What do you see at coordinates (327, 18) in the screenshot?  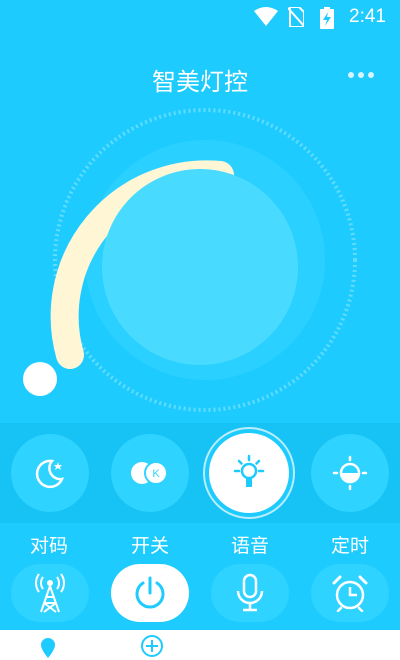 I see `battery-charging-icon` at bounding box center [327, 18].